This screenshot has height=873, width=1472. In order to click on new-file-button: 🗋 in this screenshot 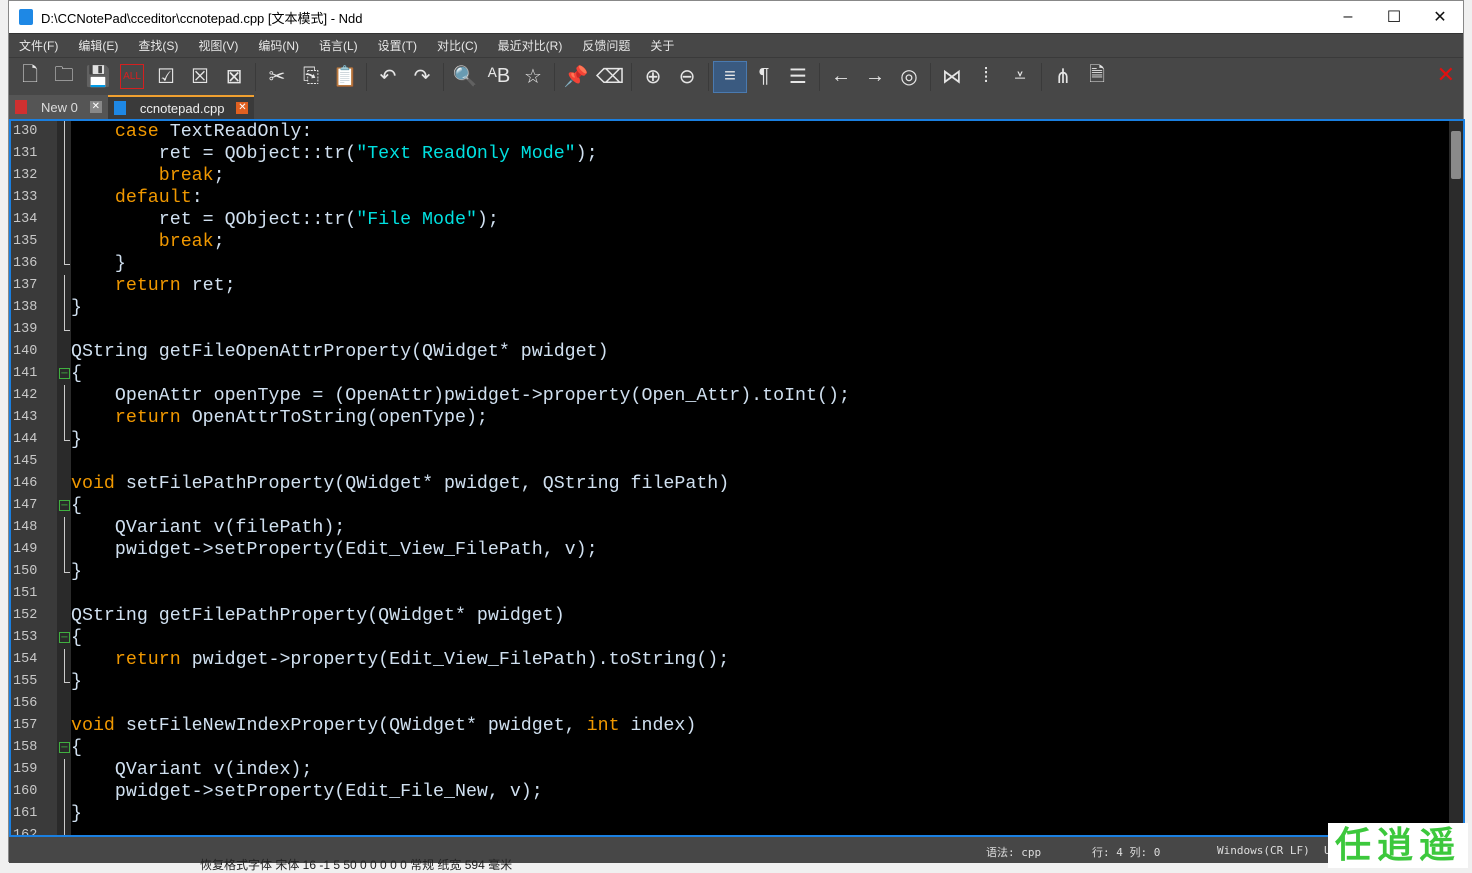, I will do `click(30, 77)`.